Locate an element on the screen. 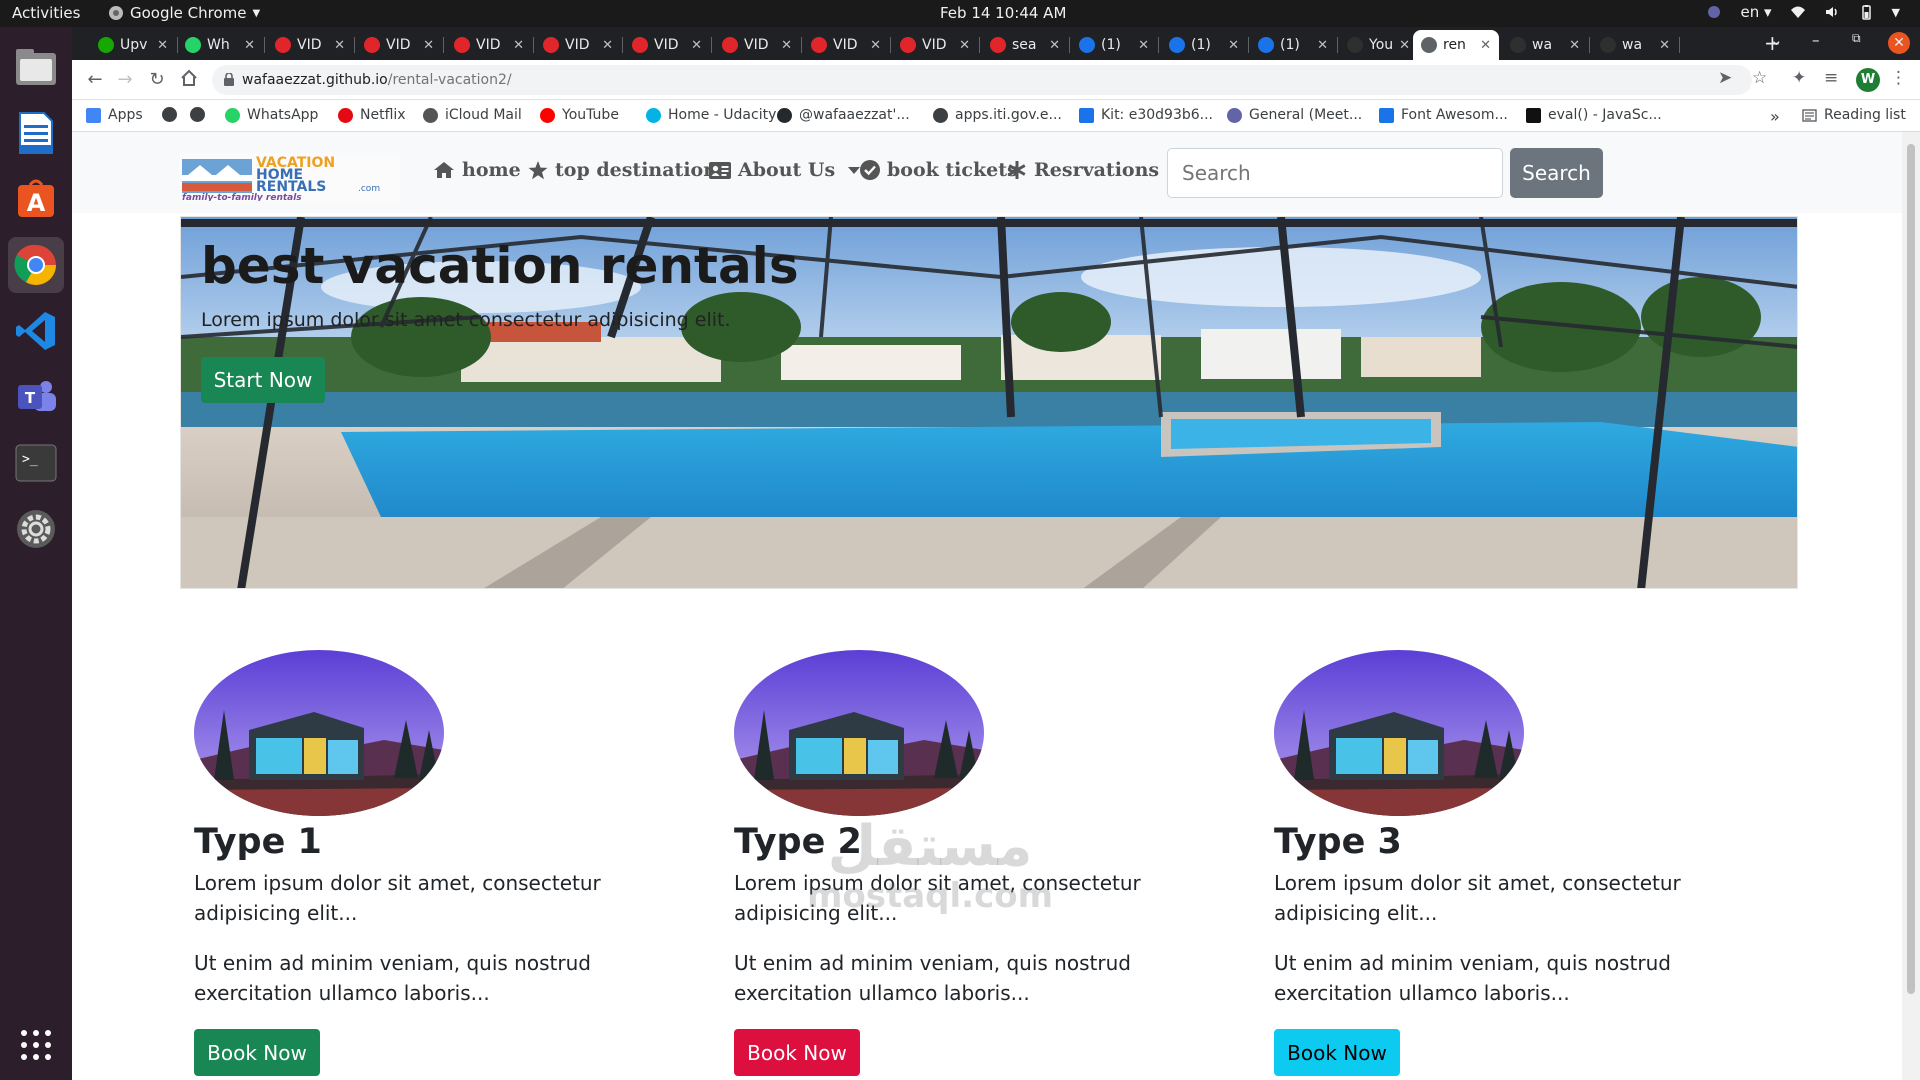  dock-settings is located at coordinates (36, 529).